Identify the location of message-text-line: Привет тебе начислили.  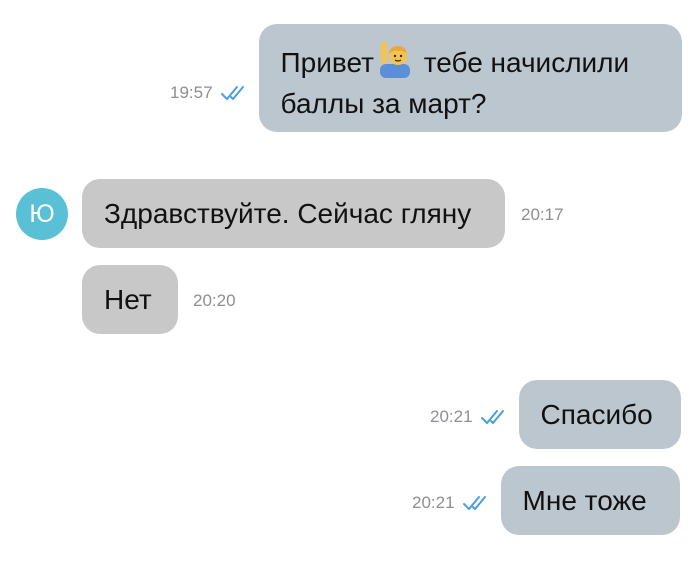
(470, 62).